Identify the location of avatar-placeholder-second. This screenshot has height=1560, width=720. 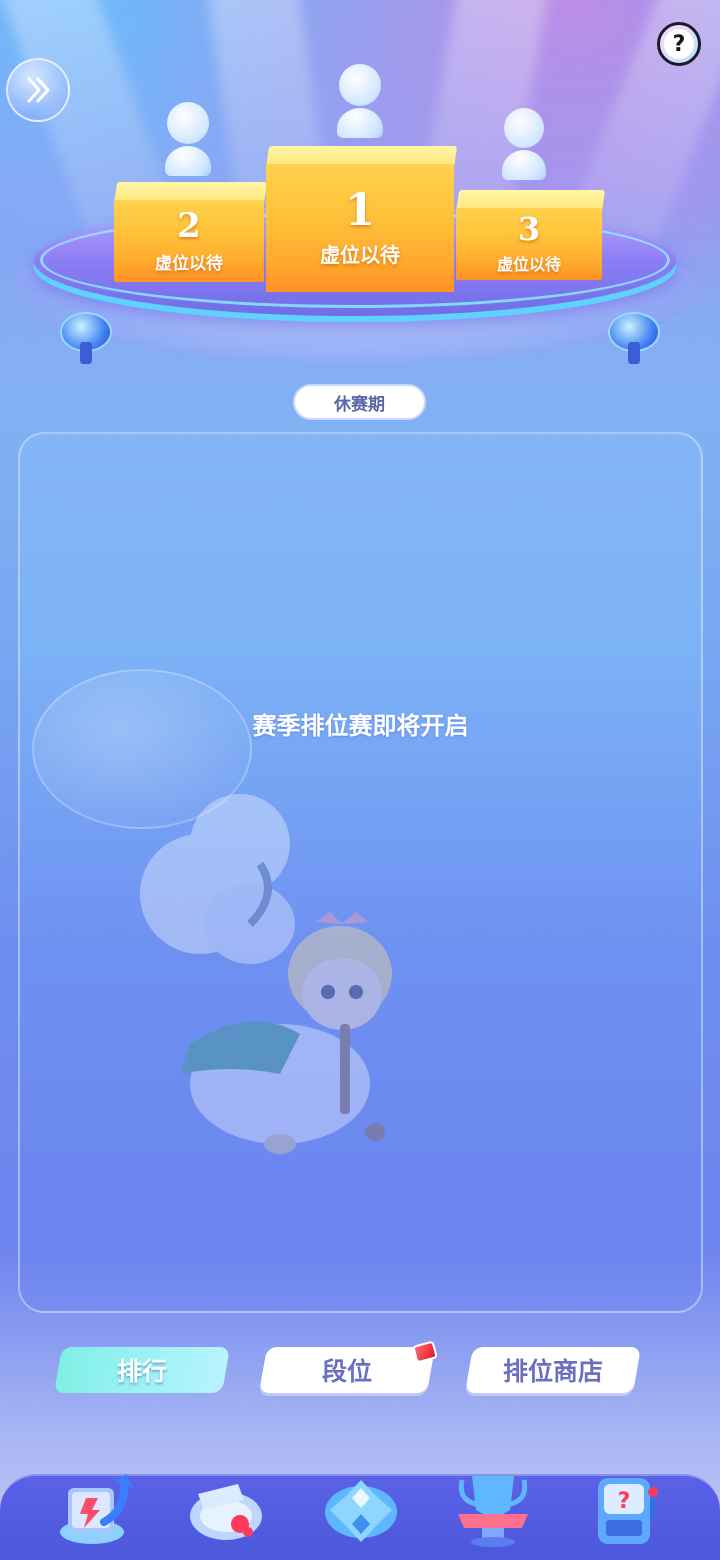
(189, 139).